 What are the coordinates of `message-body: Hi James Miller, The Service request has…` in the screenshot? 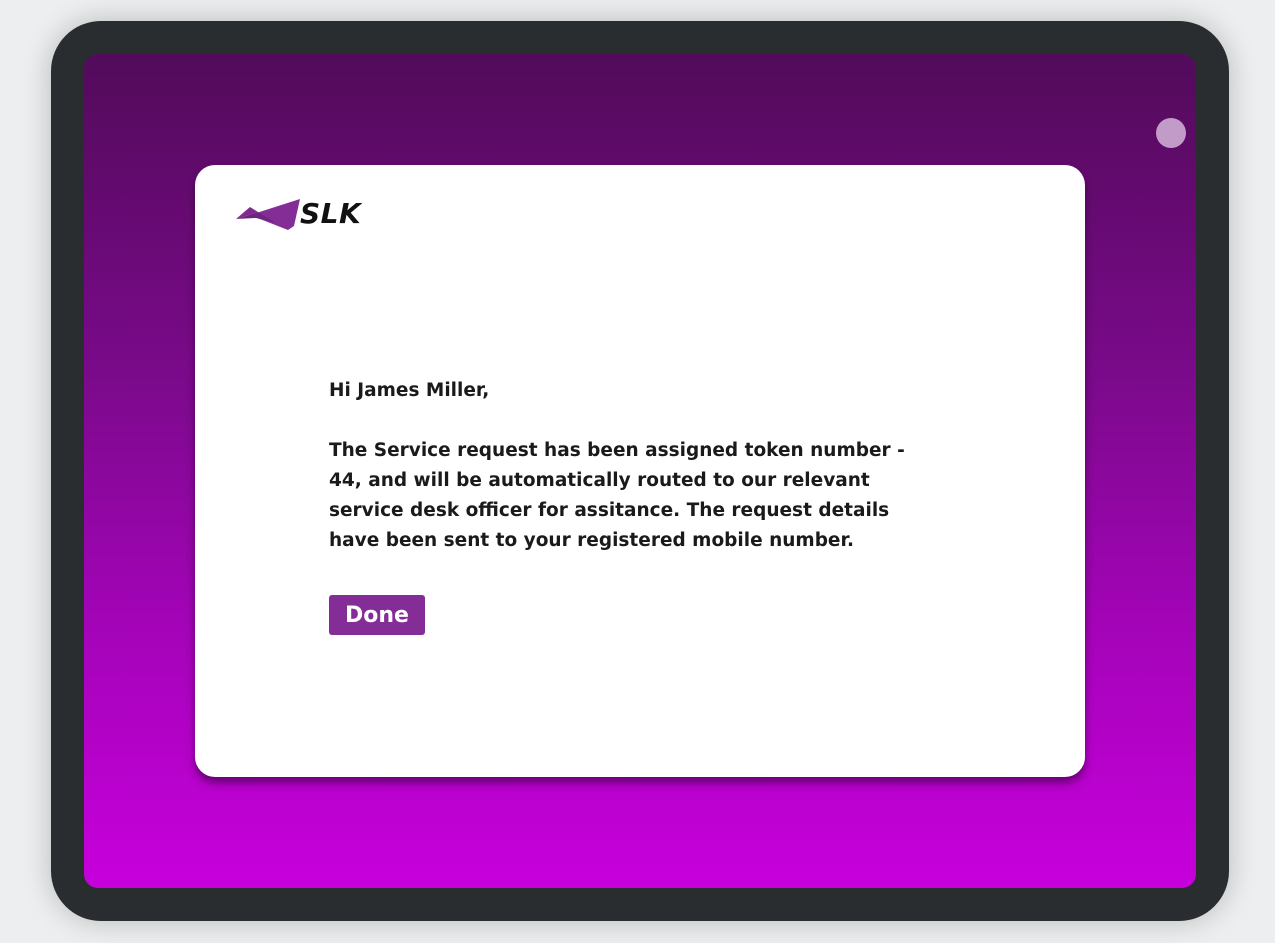 It's located at (639, 466).